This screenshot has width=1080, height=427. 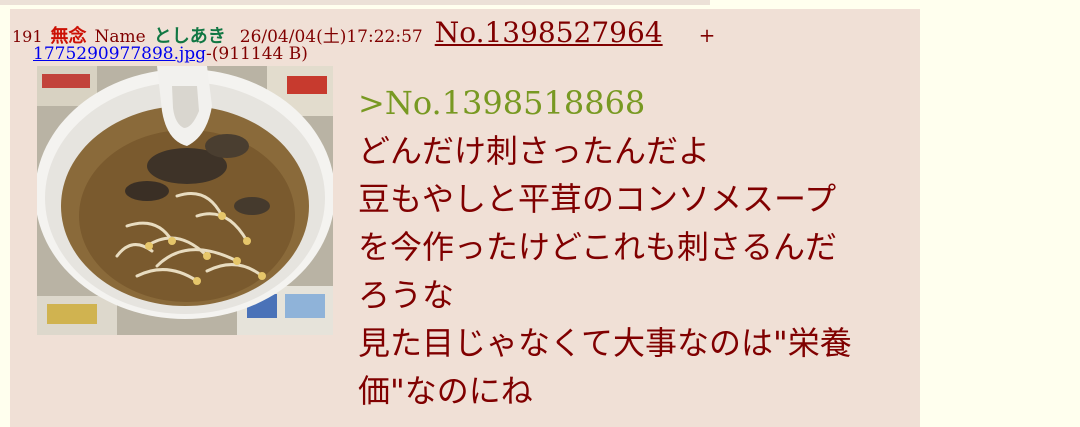 What do you see at coordinates (119, 54) in the screenshot?
I see `file-link: 1775290977898.jpg` at bounding box center [119, 54].